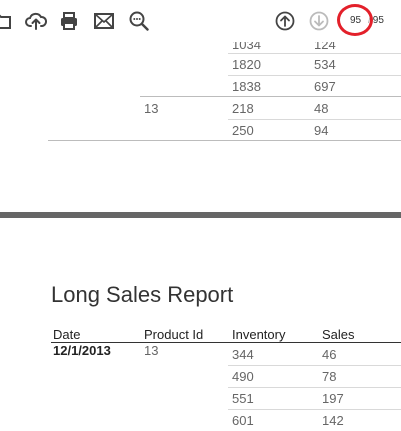 The width and height of the screenshot is (401, 431). I want to click on sales-cell: 534, so click(325, 64).